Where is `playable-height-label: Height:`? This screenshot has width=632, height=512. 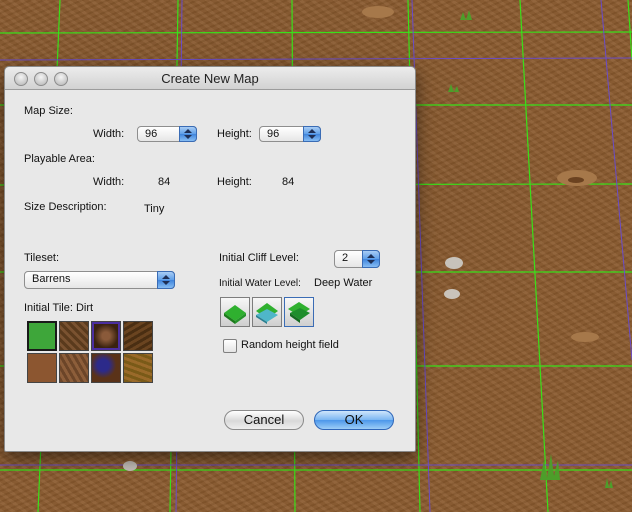
playable-height-label: Height: is located at coordinates (234, 182).